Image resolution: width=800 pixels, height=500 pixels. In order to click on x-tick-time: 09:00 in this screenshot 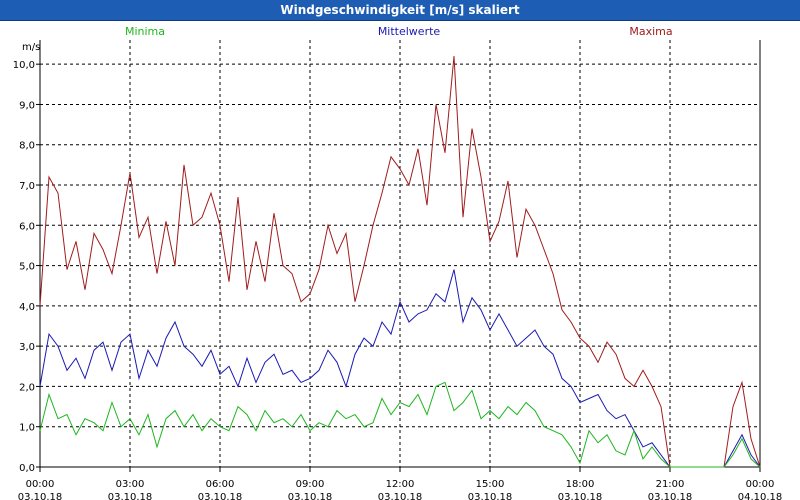, I will do `click(310, 484)`.